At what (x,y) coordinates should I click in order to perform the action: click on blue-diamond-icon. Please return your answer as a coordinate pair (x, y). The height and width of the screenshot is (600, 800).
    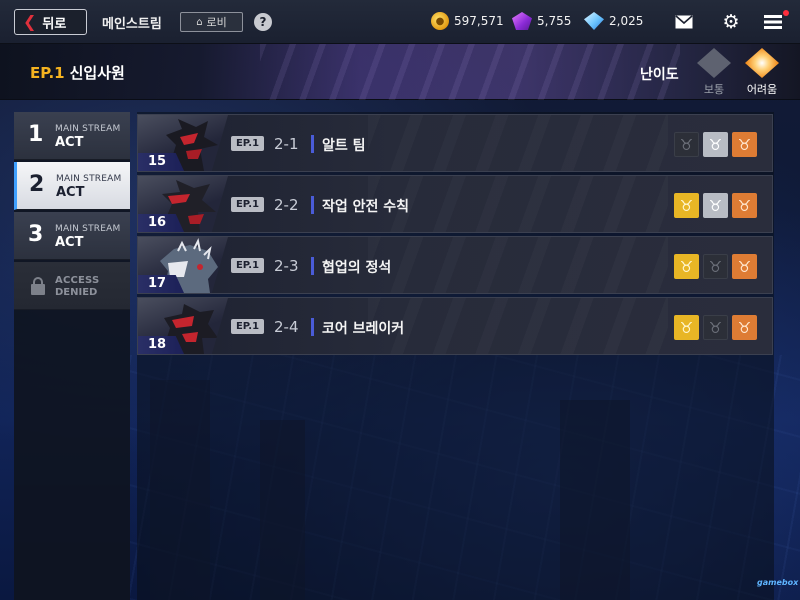
    Looking at the image, I should click on (594, 21).